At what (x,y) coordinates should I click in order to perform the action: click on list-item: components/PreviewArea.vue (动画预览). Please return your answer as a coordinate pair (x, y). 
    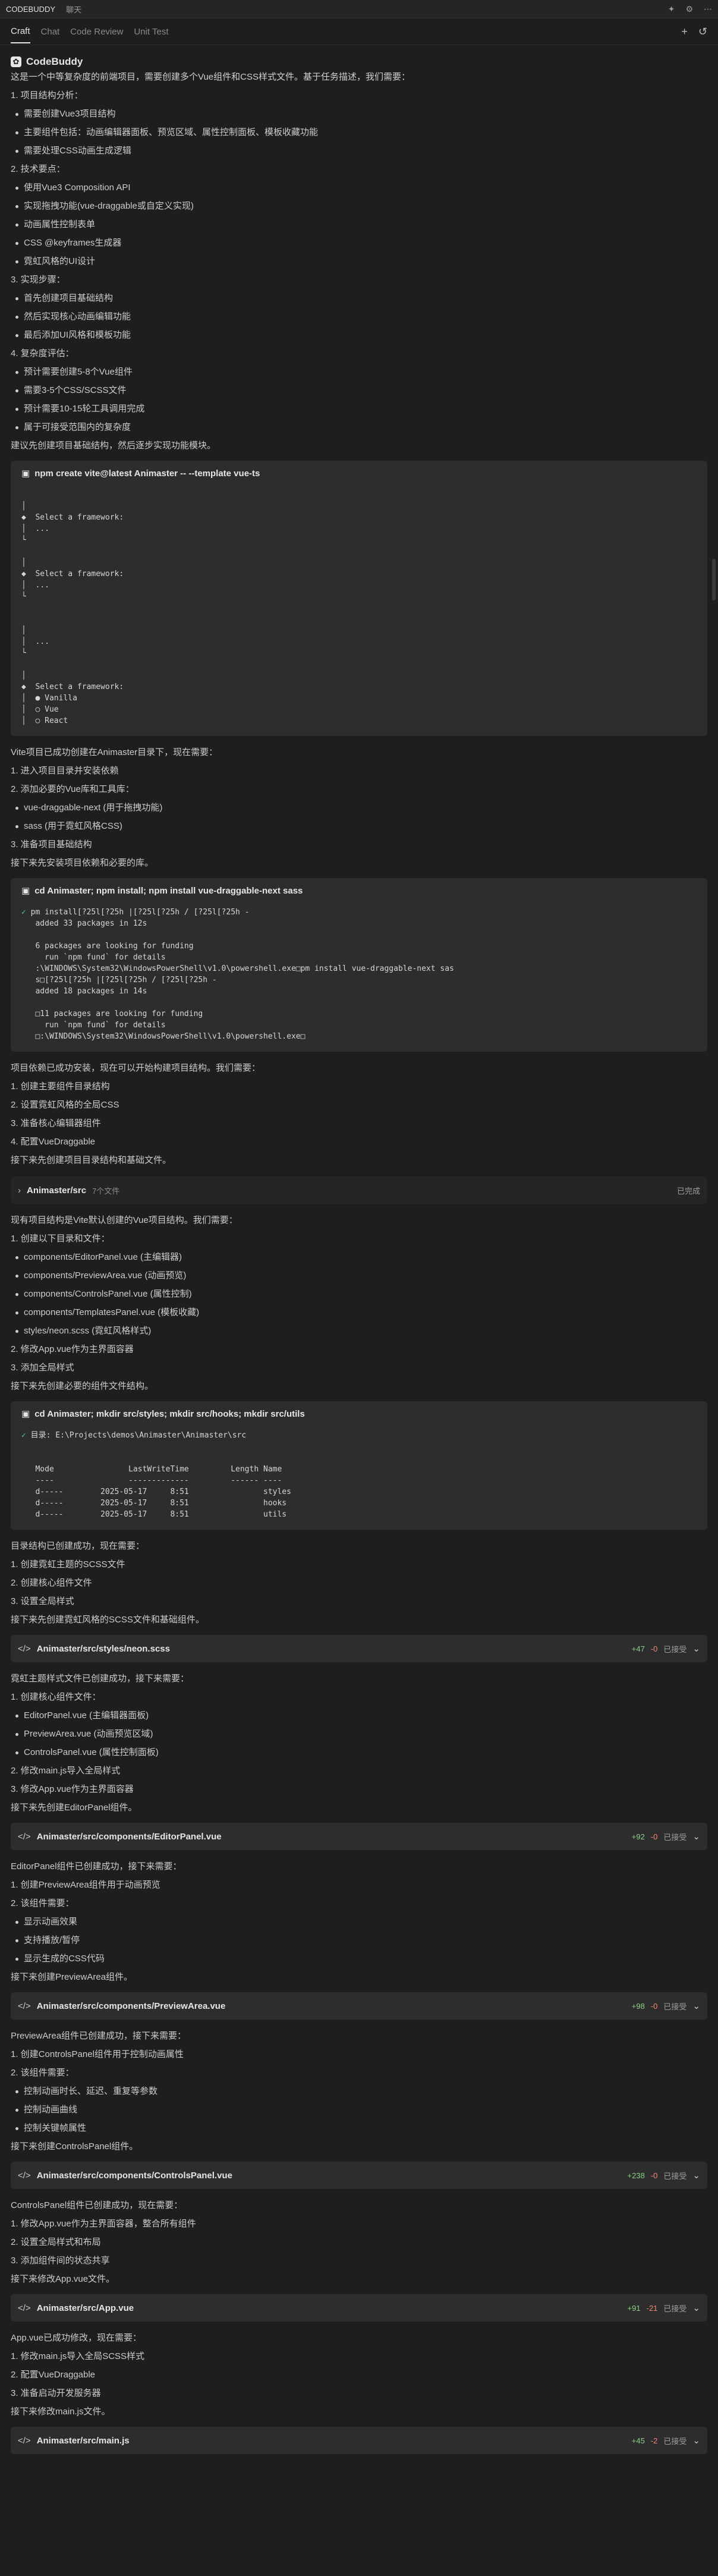
    Looking at the image, I should click on (359, 1275).